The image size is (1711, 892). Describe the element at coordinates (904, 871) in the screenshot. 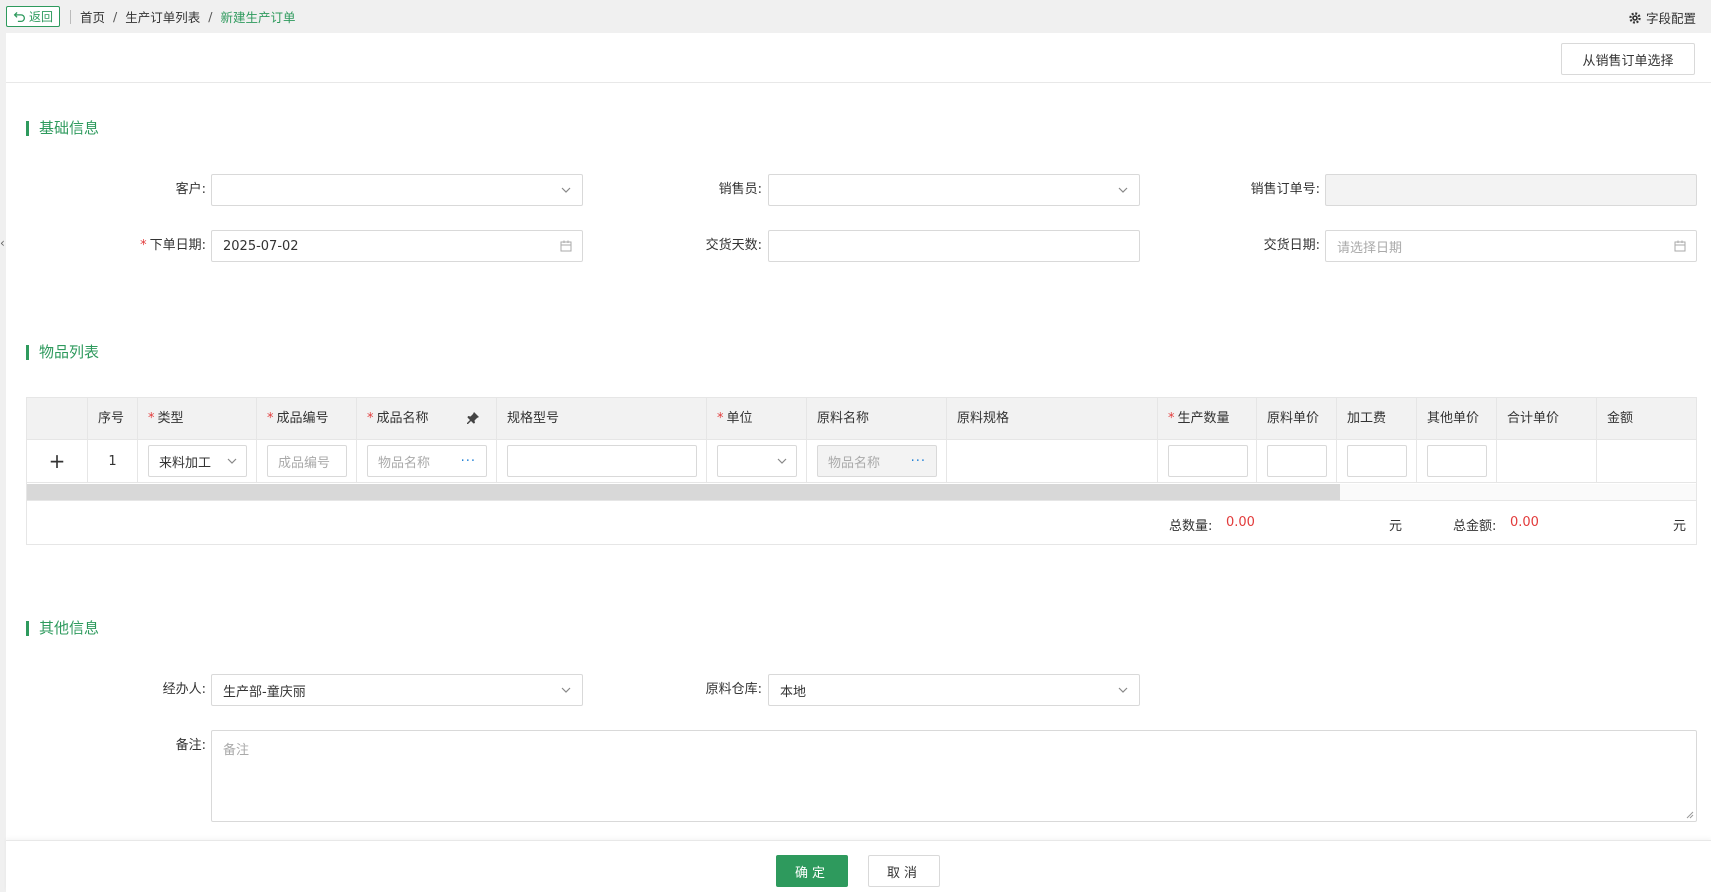

I see `cancel-button: 取消` at that location.